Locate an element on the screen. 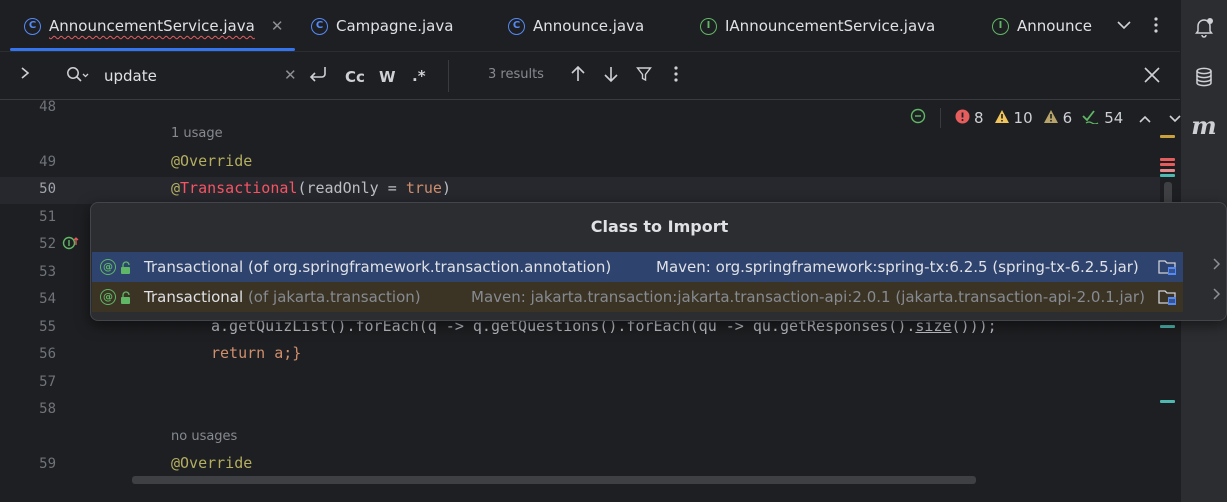  maven-icon: m is located at coordinates (1204, 125).